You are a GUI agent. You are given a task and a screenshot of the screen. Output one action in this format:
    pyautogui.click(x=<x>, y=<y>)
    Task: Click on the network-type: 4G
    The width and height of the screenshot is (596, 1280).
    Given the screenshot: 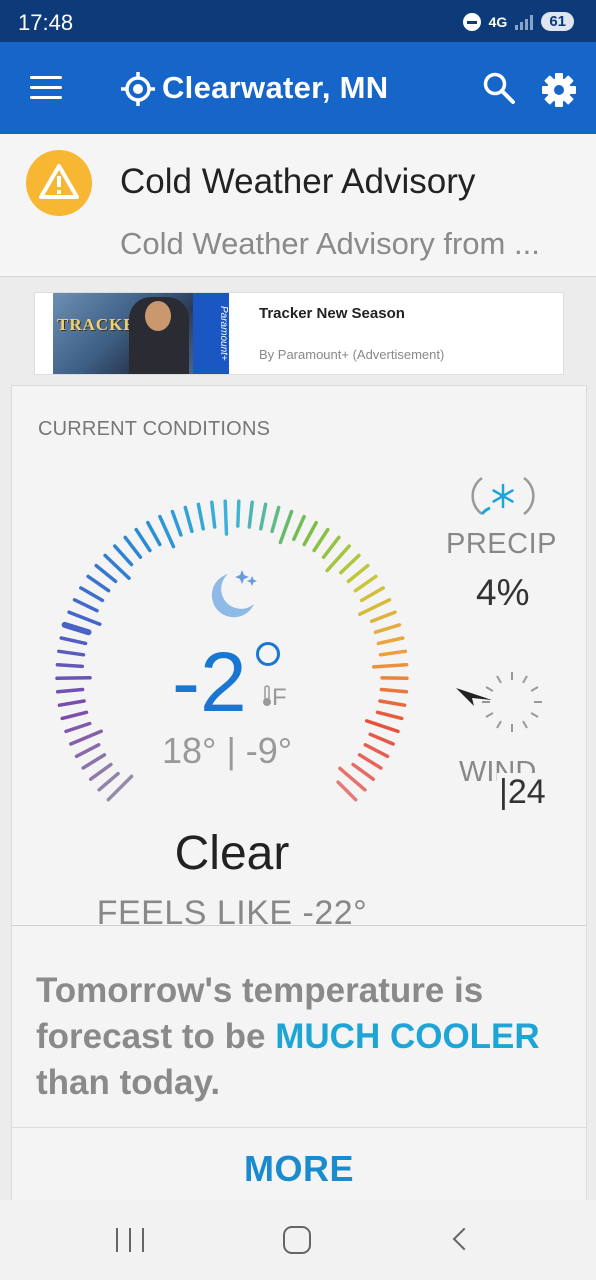 What is the action you would take?
    pyautogui.click(x=498, y=21)
    